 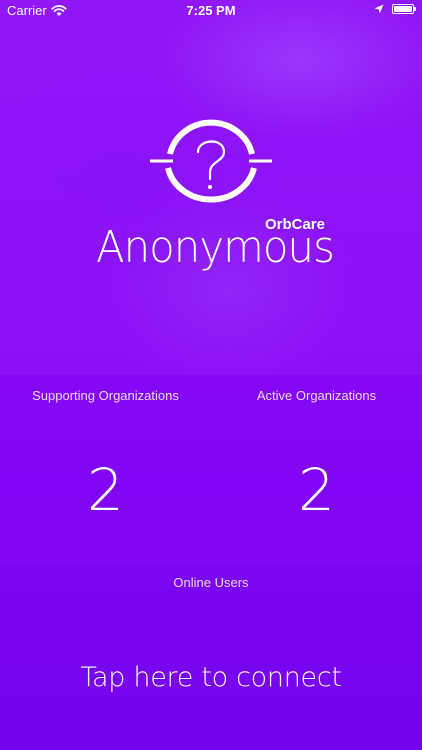 What do you see at coordinates (105, 395) in the screenshot?
I see `supporting-organizations-label: Supporting Organizations` at bounding box center [105, 395].